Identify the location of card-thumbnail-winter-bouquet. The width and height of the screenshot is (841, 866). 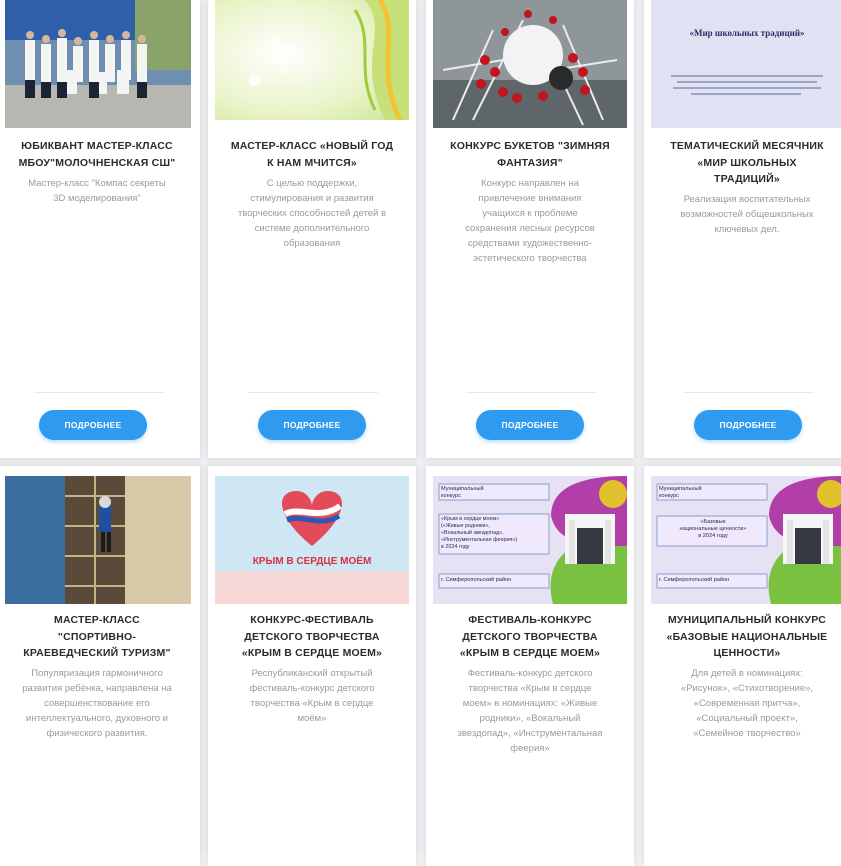
(530, 64).